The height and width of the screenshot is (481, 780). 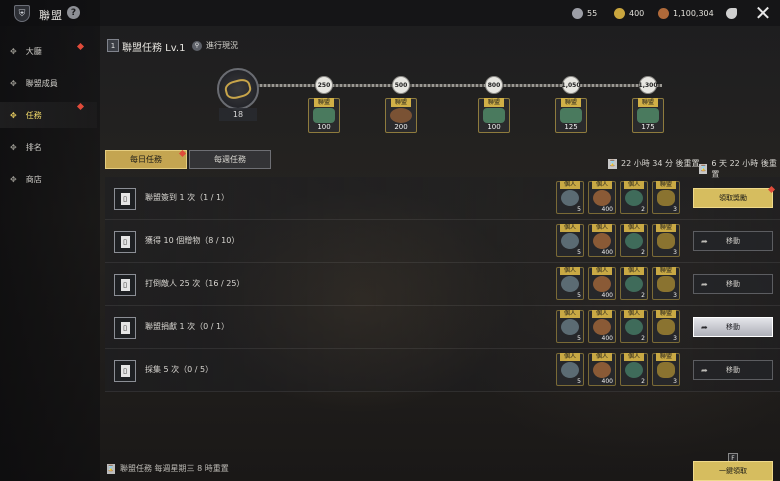 I want to click on task-name: 打倒敵人 25 次（16 / 25）, so click(x=195, y=283).